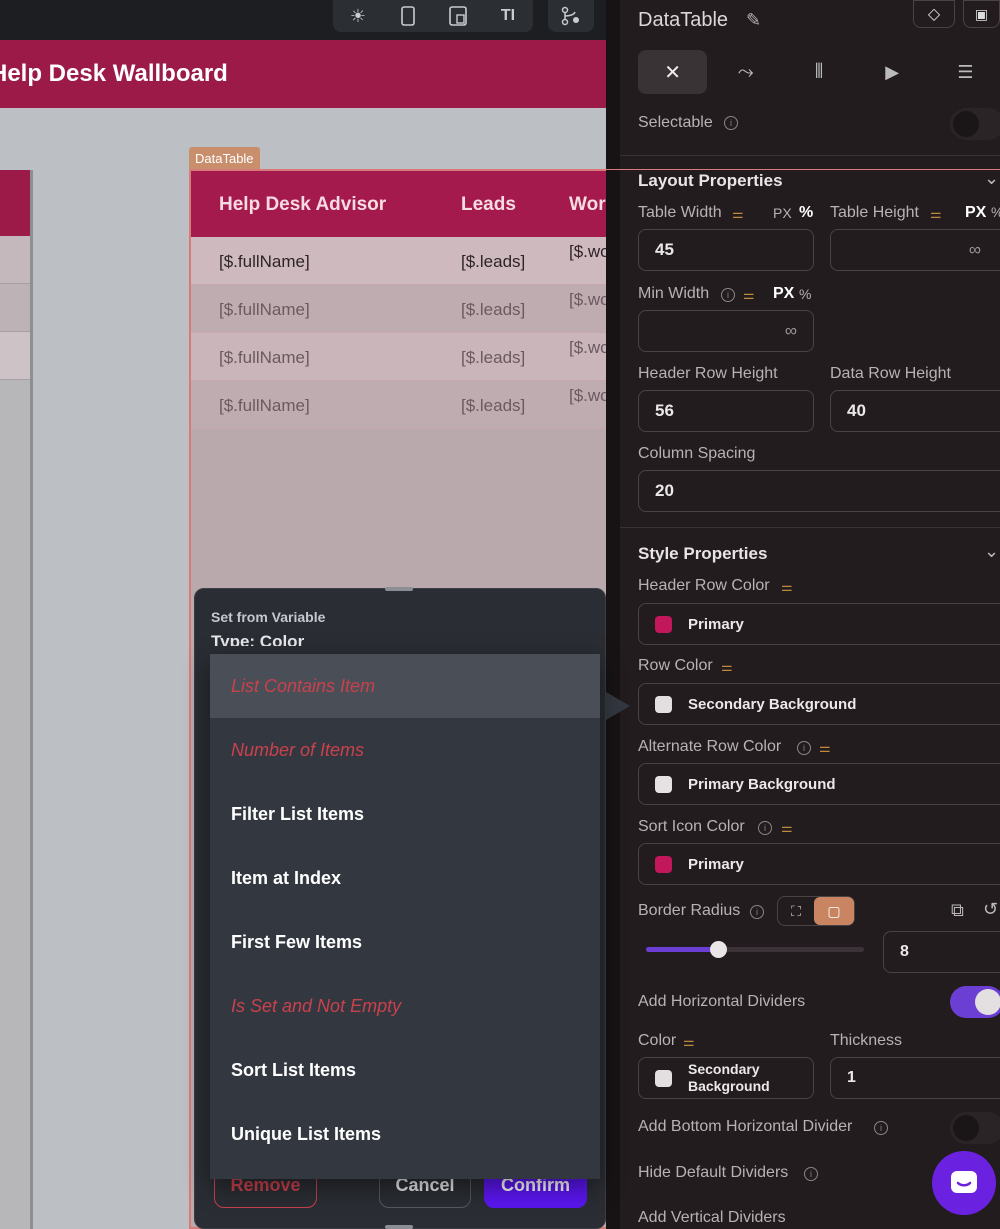  Describe the element at coordinates (713, 1172) in the screenshot. I see `hide-default-dividers-label: Hide Default Dividers` at that location.